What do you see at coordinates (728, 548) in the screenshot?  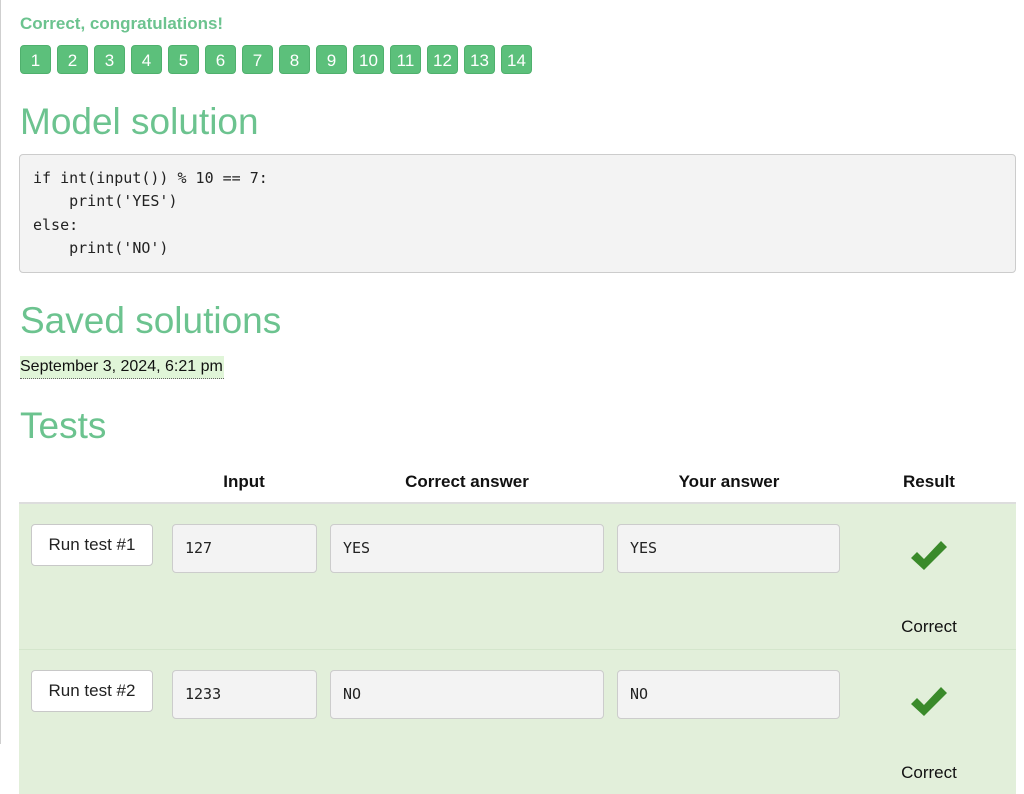 I see `test-1-your-answer-field: YES` at bounding box center [728, 548].